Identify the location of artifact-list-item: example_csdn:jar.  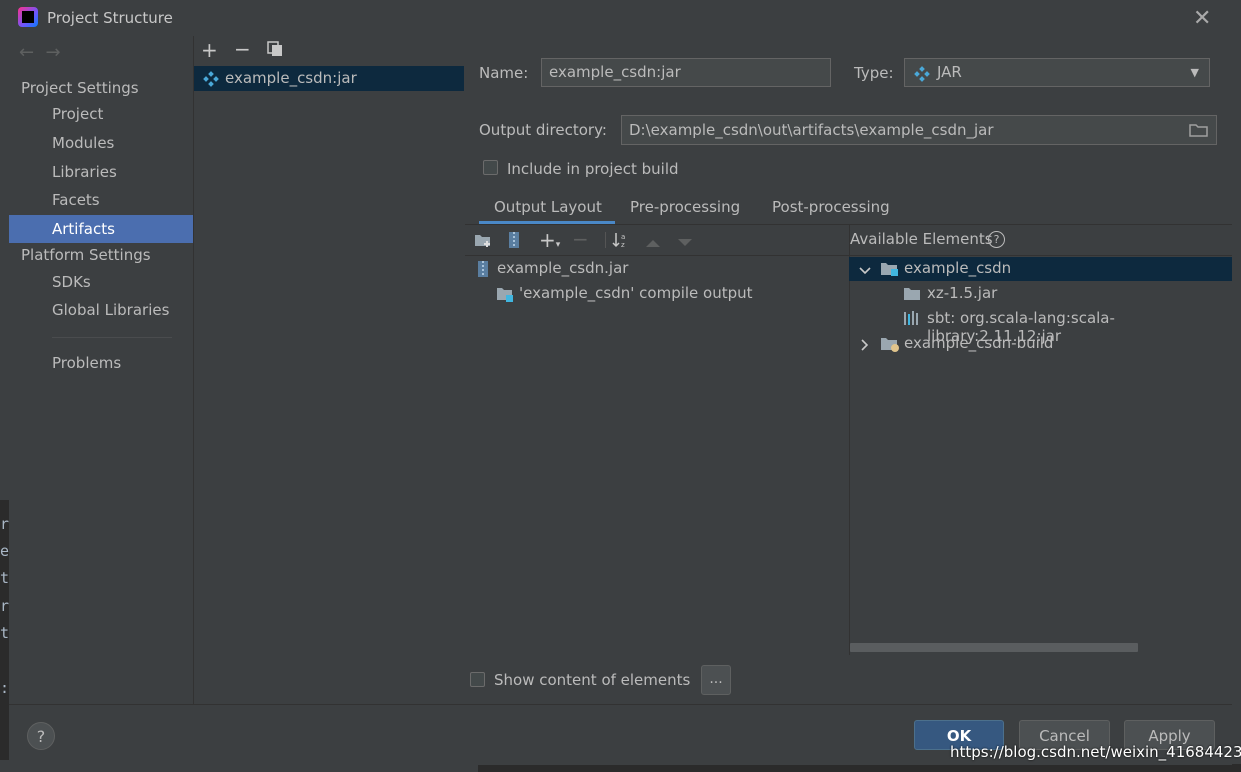
(329, 78).